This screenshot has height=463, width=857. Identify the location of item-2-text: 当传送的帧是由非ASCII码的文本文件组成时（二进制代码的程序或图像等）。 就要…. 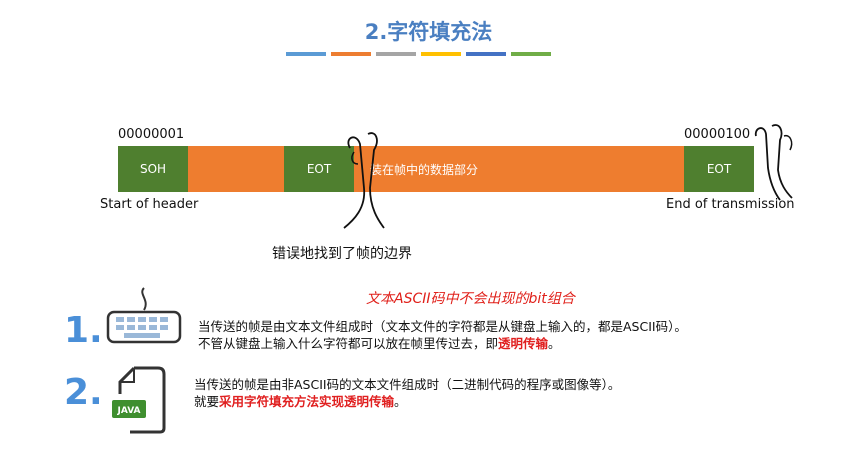
(519, 393).